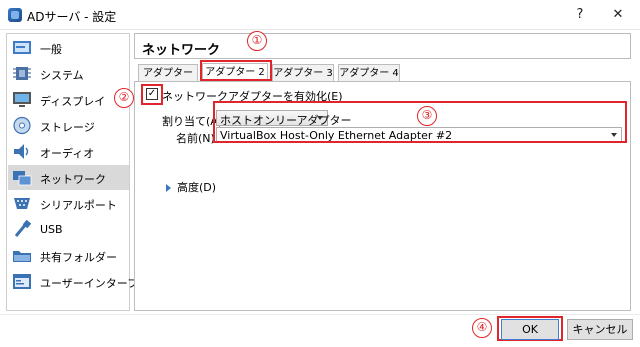 The height and width of the screenshot is (347, 640). What do you see at coordinates (22, 47) in the screenshot?
I see `general-icon` at bounding box center [22, 47].